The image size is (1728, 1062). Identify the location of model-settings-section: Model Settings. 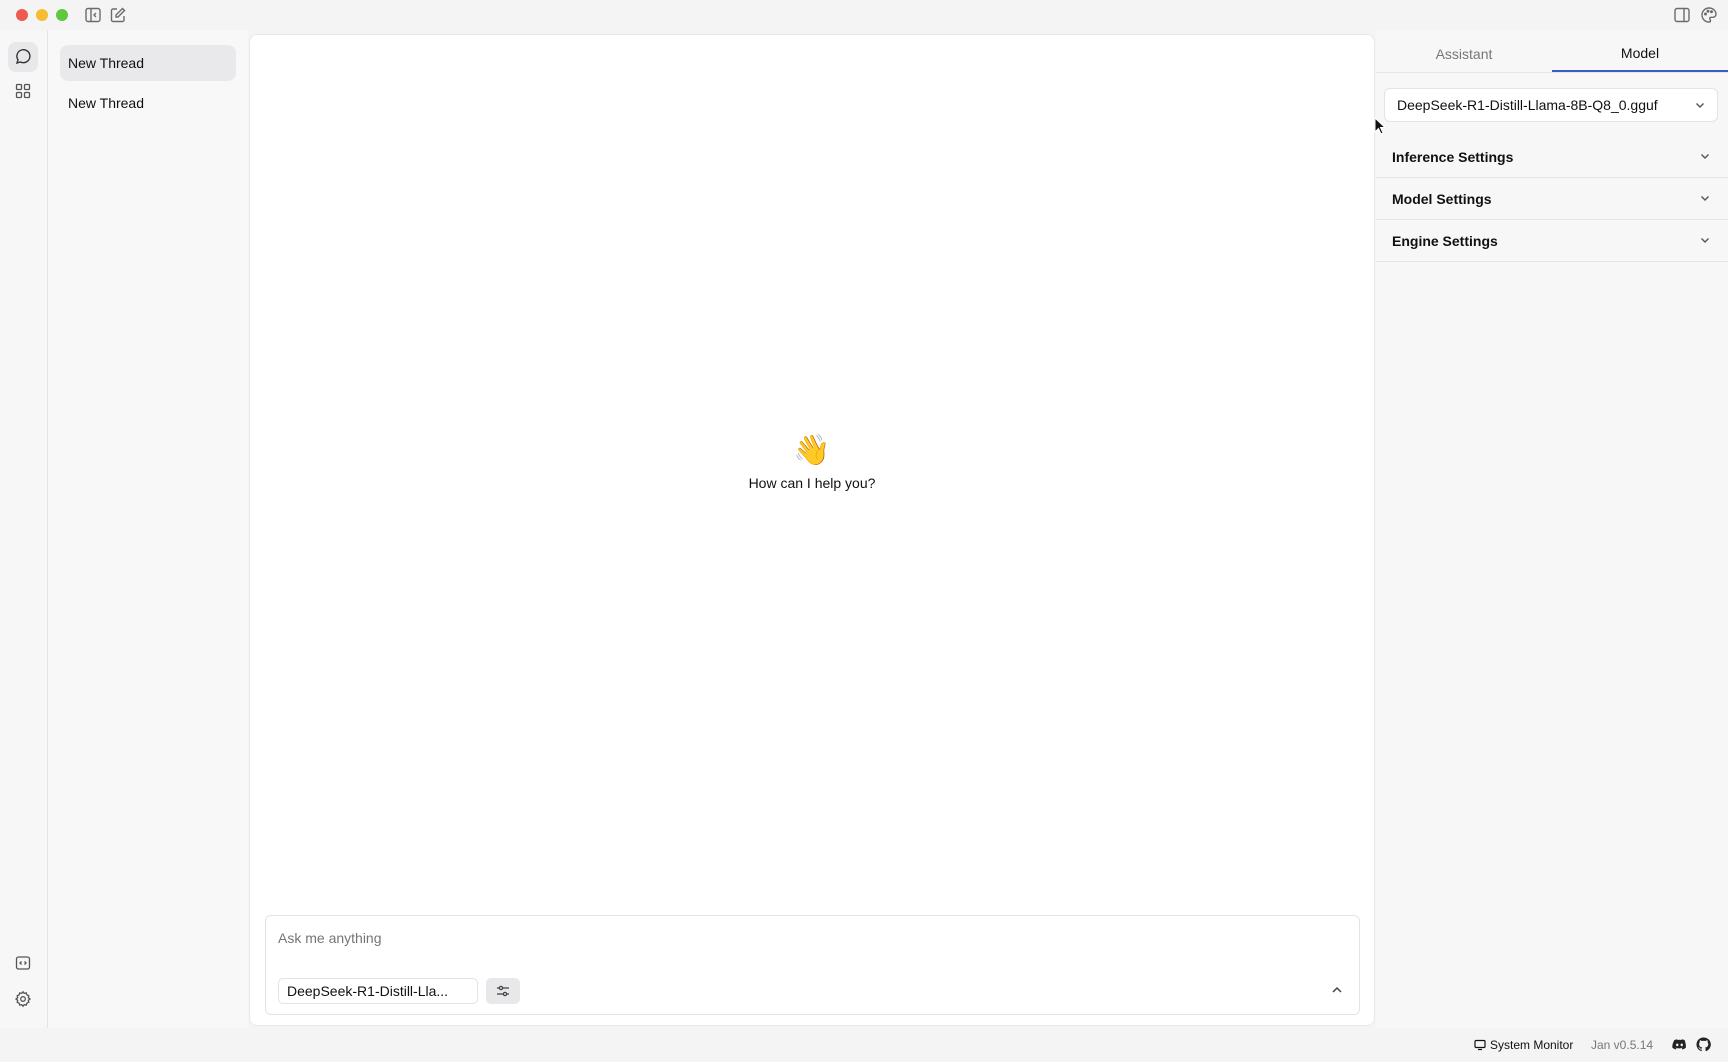
(1552, 199).